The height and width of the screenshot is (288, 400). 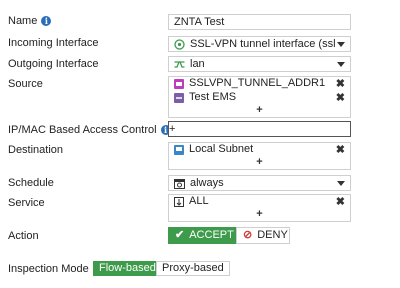 What do you see at coordinates (179, 184) in the screenshot?
I see `schedule-icon` at bounding box center [179, 184].